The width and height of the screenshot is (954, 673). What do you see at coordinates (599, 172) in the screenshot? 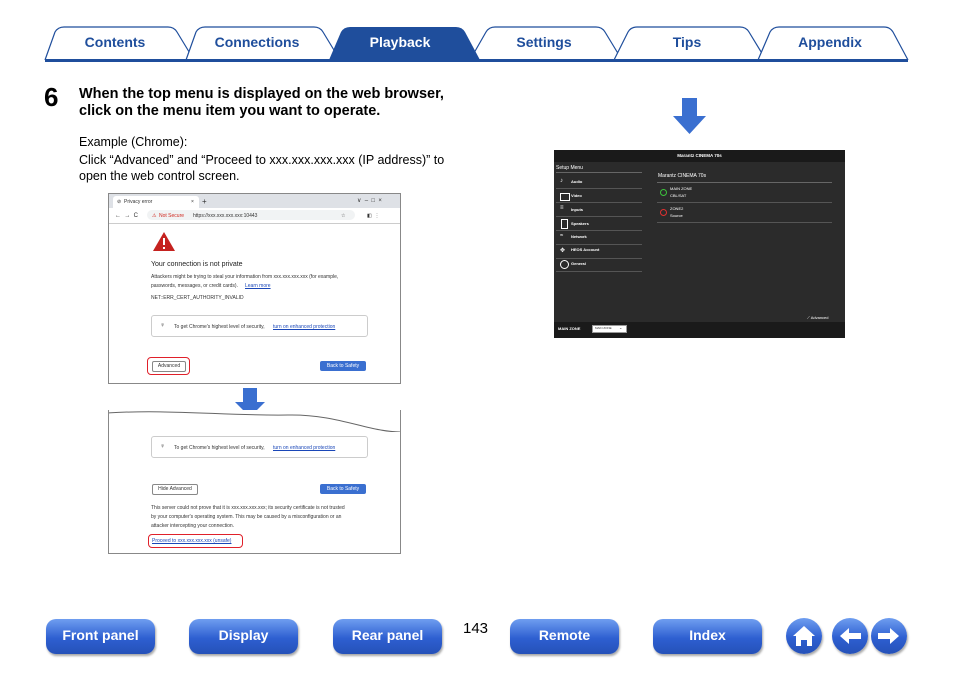
I see `wc-divider` at bounding box center [599, 172].